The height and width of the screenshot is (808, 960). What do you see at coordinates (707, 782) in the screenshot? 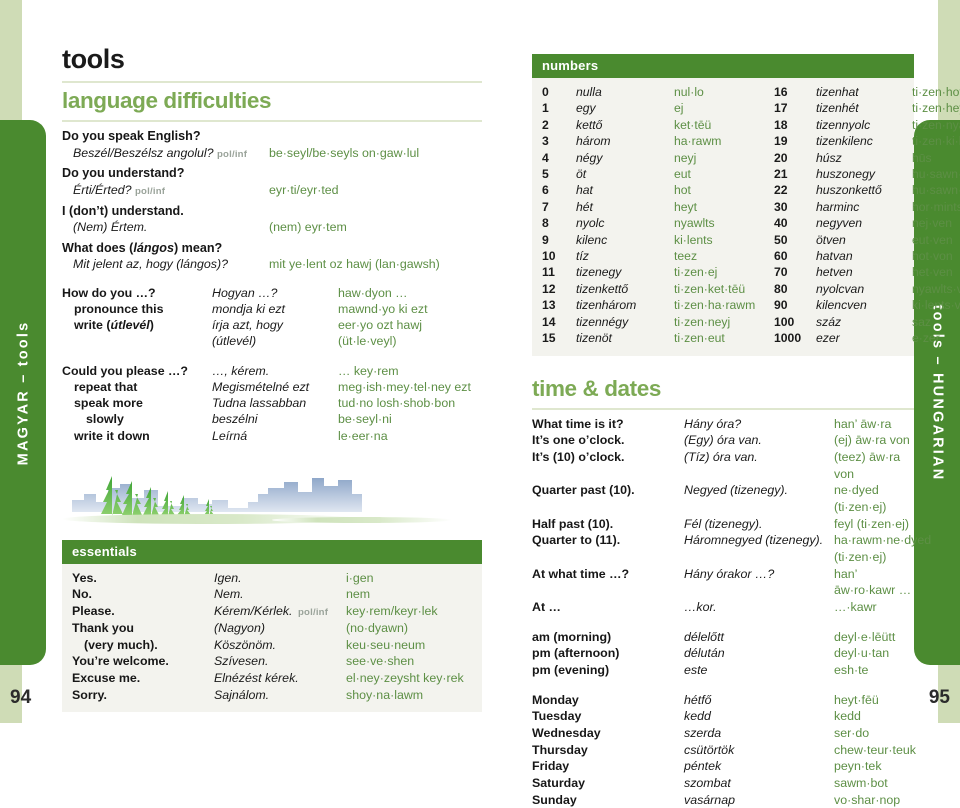
I see `weekday-hungarian: szombat` at bounding box center [707, 782].